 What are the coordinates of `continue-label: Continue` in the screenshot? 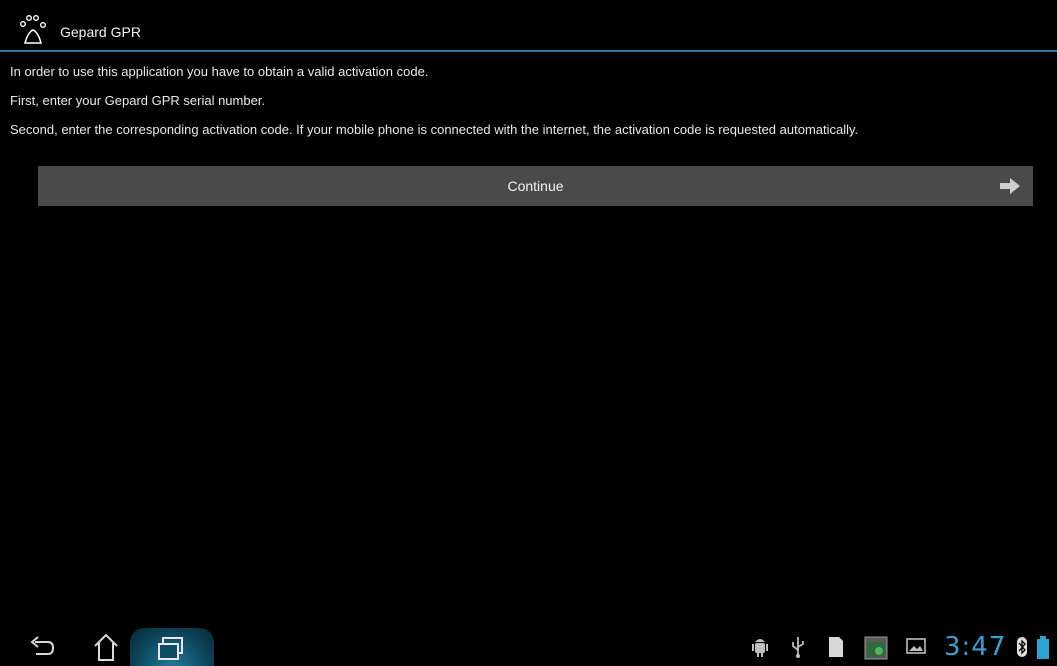 It's located at (535, 186).